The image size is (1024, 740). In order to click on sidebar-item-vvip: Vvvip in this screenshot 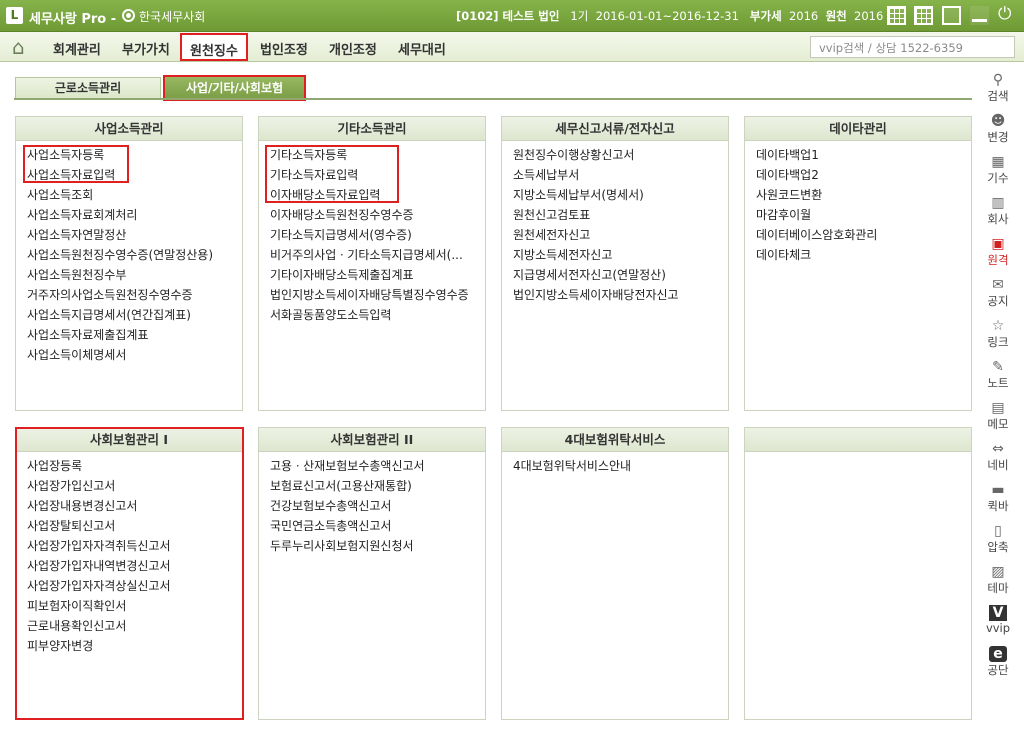, I will do `click(998, 620)`.